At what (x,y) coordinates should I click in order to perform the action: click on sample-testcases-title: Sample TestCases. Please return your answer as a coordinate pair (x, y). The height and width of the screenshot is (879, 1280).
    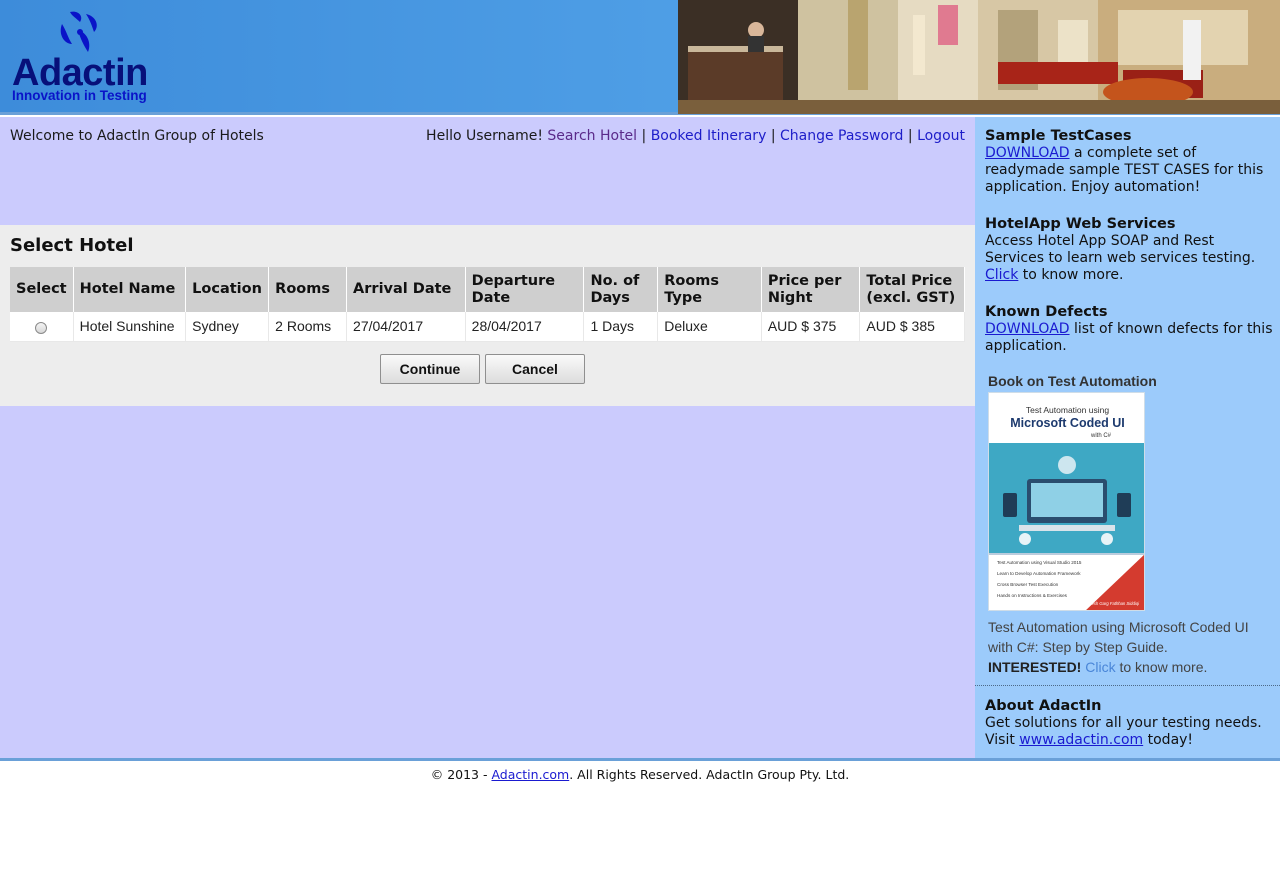
    Looking at the image, I should click on (1058, 136).